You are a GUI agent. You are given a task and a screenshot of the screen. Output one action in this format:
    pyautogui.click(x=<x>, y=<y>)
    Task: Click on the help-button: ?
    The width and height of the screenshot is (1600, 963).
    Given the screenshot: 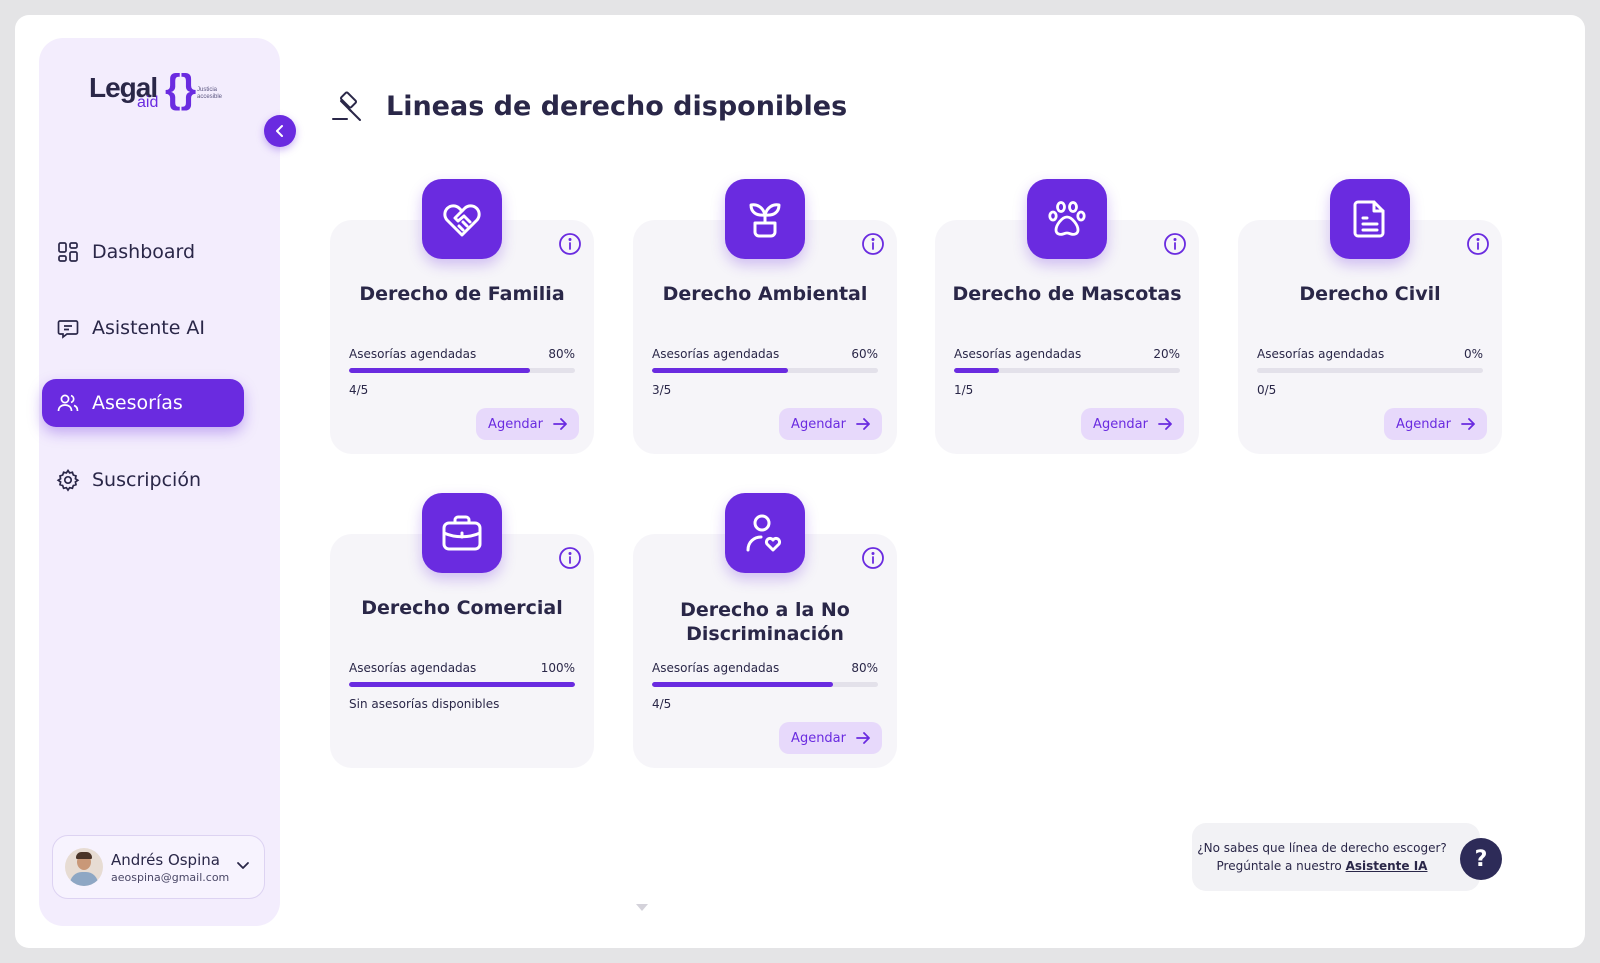 What is the action you would take?
    pyautogui.click(x=1481, y=859)
    